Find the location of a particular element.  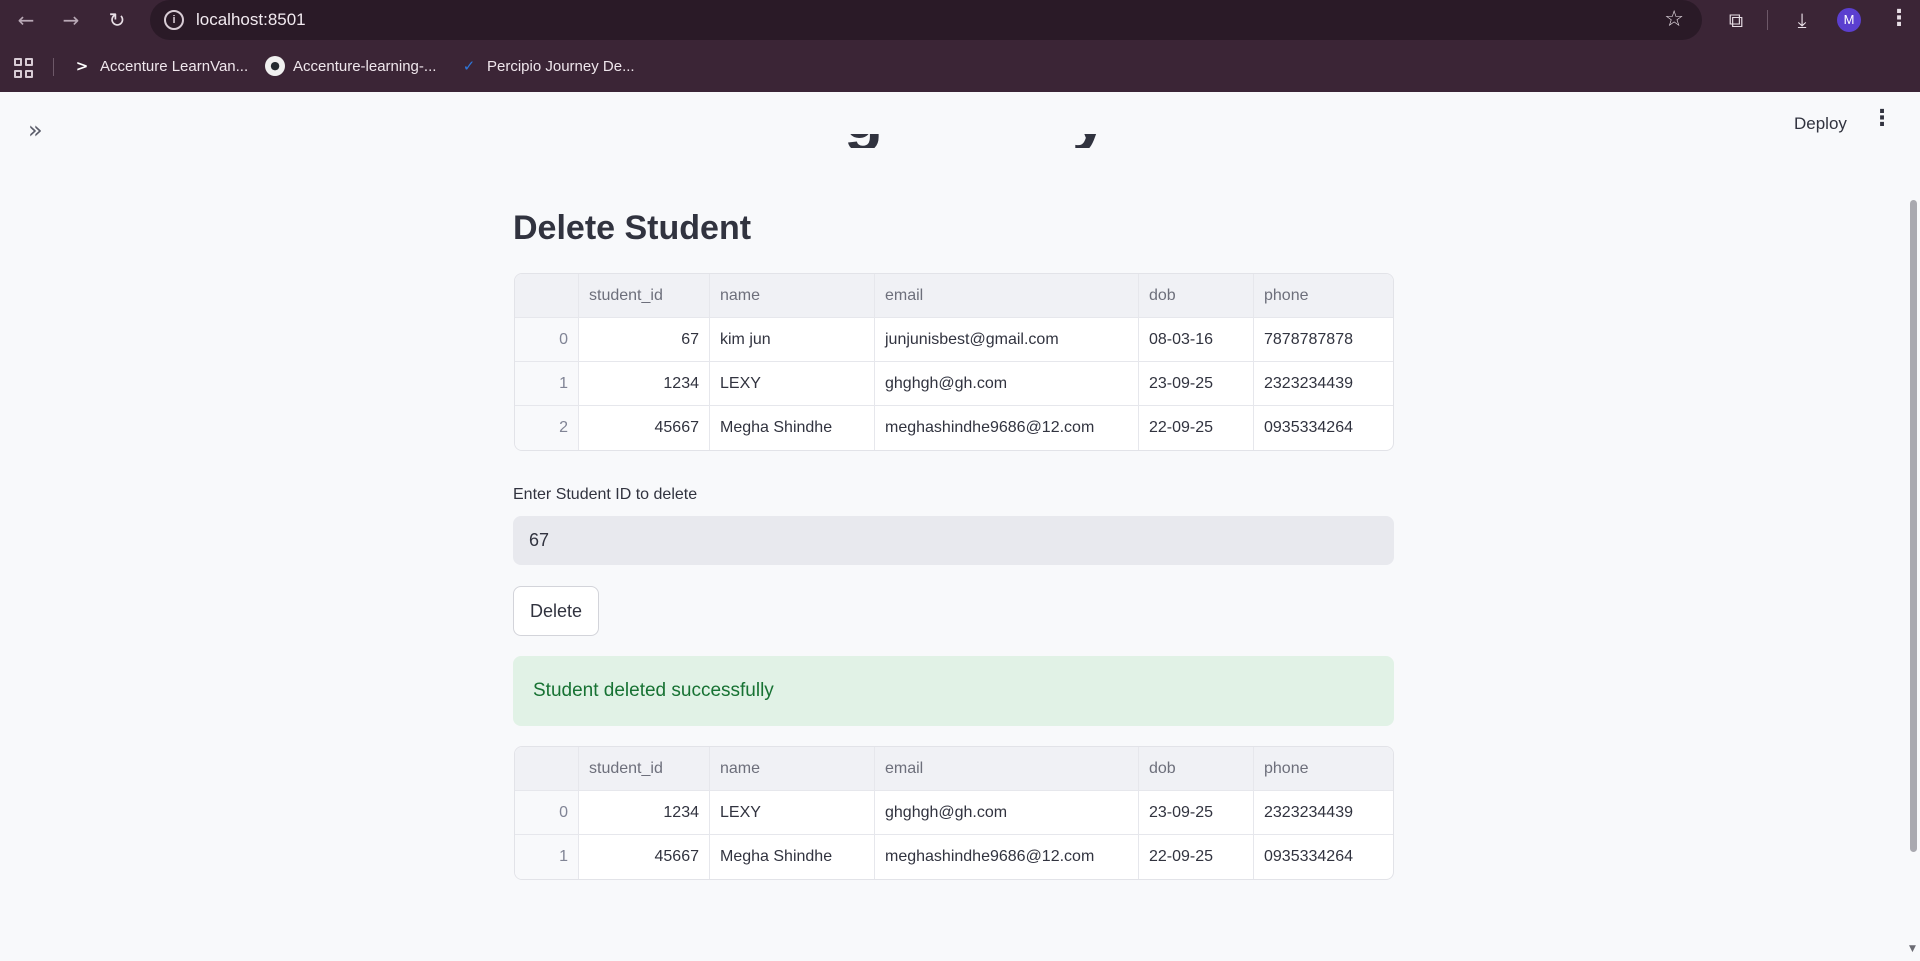

sidebar-expand-icon: » is located at coordinates (35, 130).